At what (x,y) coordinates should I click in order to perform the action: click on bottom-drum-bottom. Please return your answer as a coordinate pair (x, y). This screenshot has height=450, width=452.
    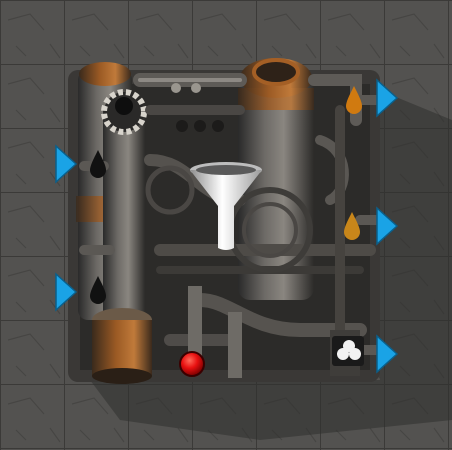
    Looking at the image, I should click on (122, 376).